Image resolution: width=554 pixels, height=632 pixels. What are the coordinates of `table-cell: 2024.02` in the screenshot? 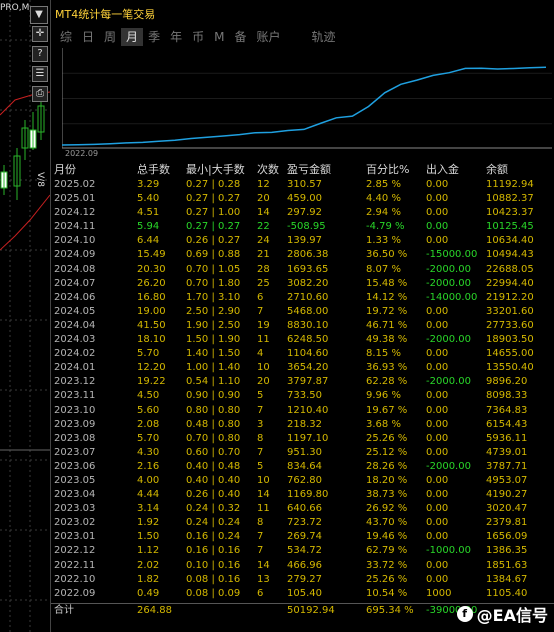 It's located at (75, 354).